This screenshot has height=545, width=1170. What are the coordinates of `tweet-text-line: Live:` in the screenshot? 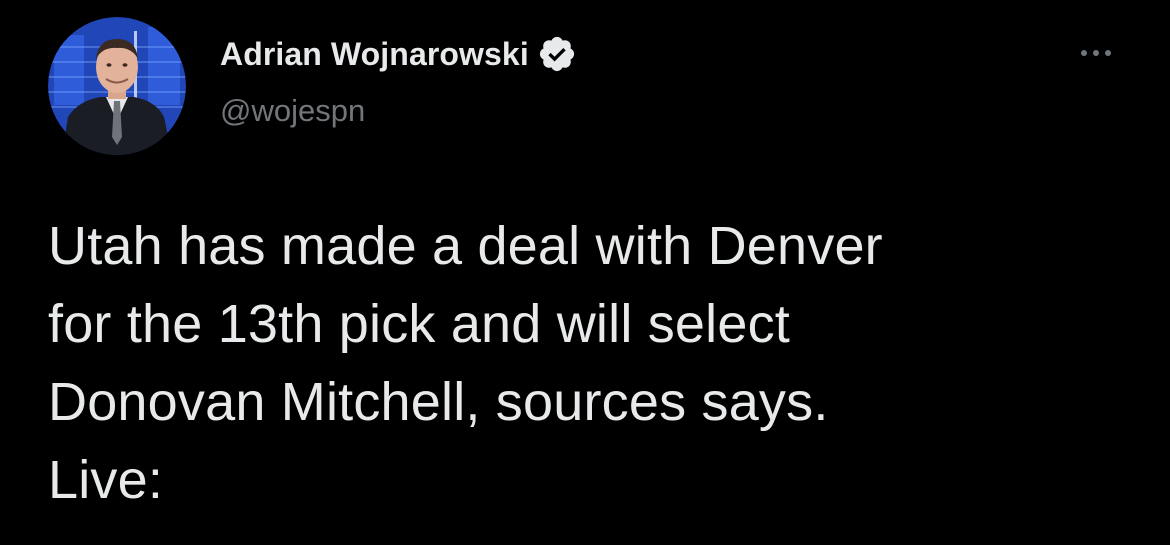 It's located at (106, 480).